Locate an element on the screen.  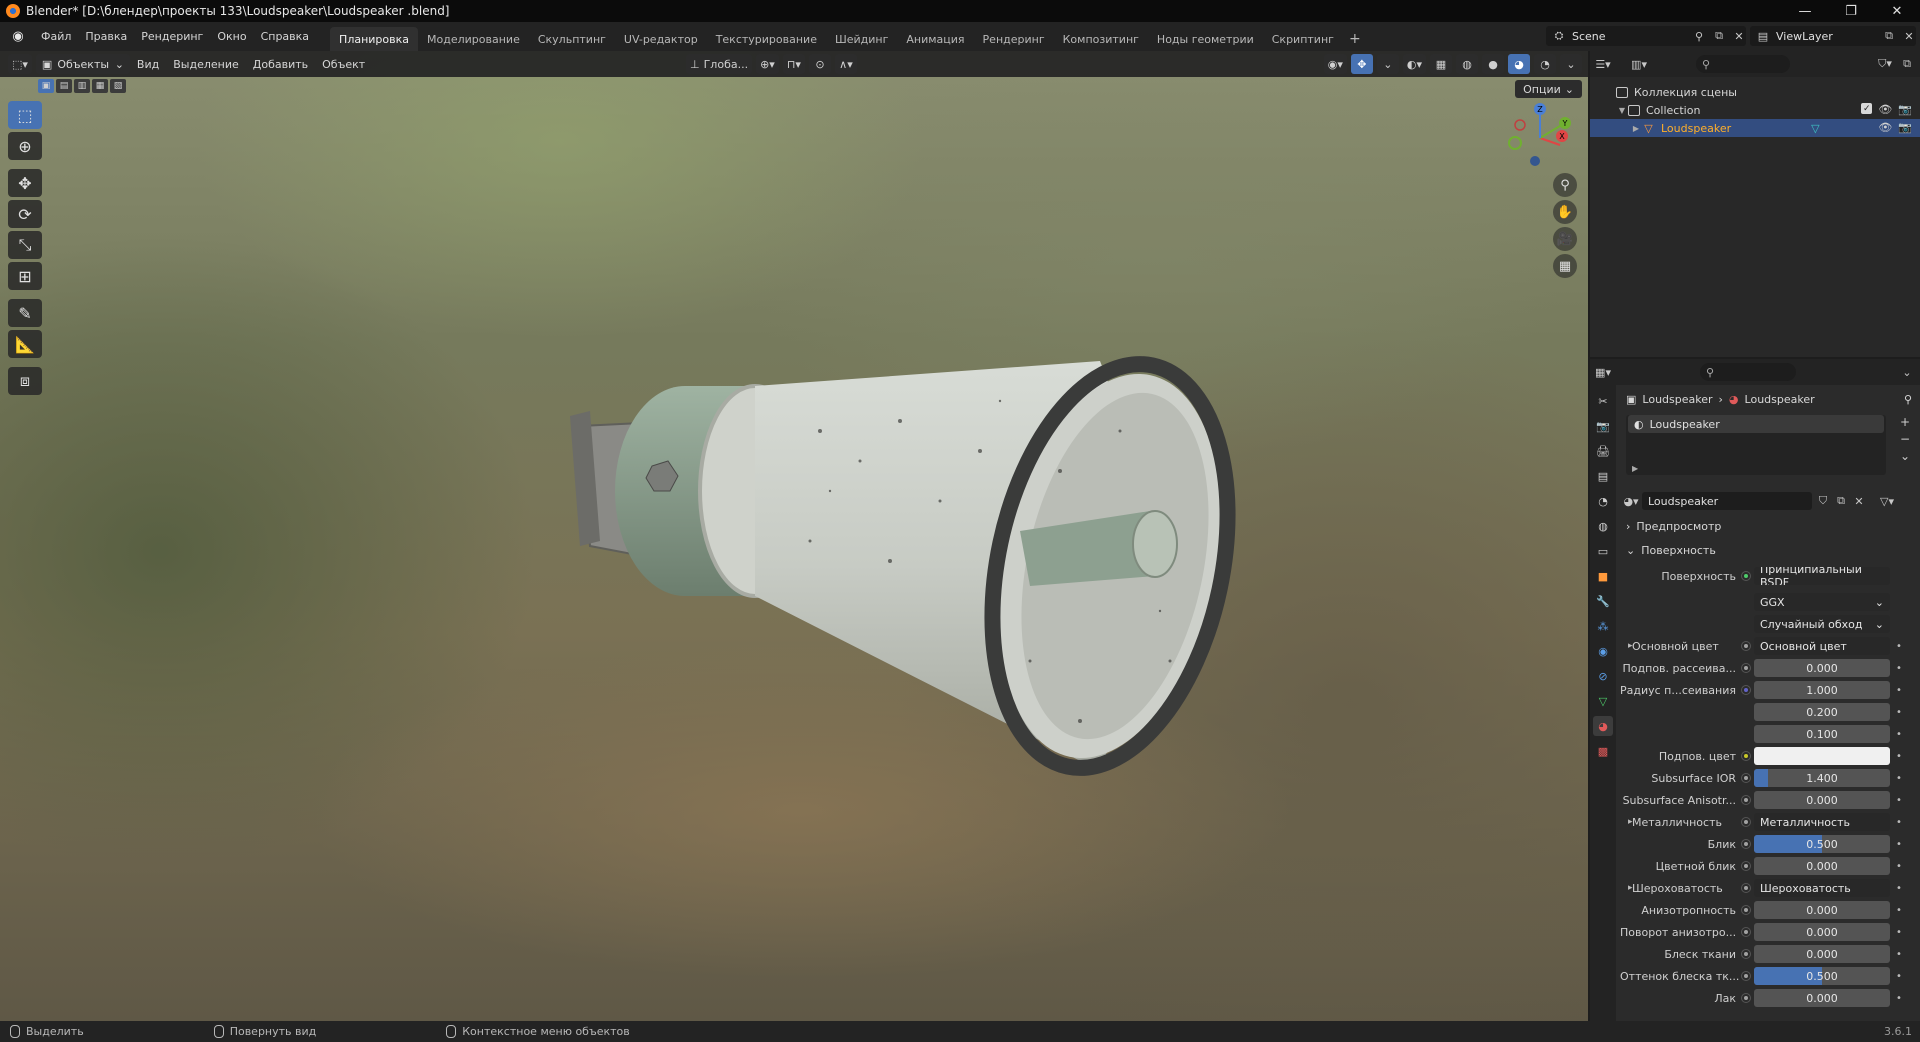
outliner-search-input: ⚲ is located at coordinates (1743, 64).